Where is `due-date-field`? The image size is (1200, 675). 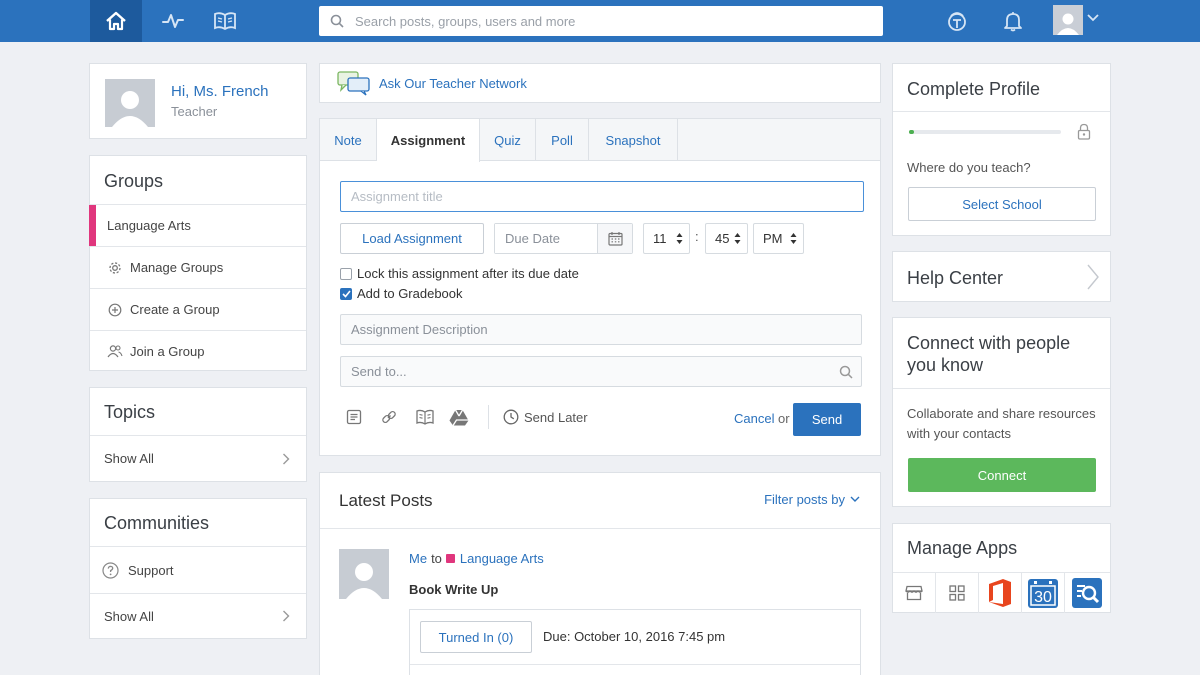
due-date-field is located at coordinates (563, 238).